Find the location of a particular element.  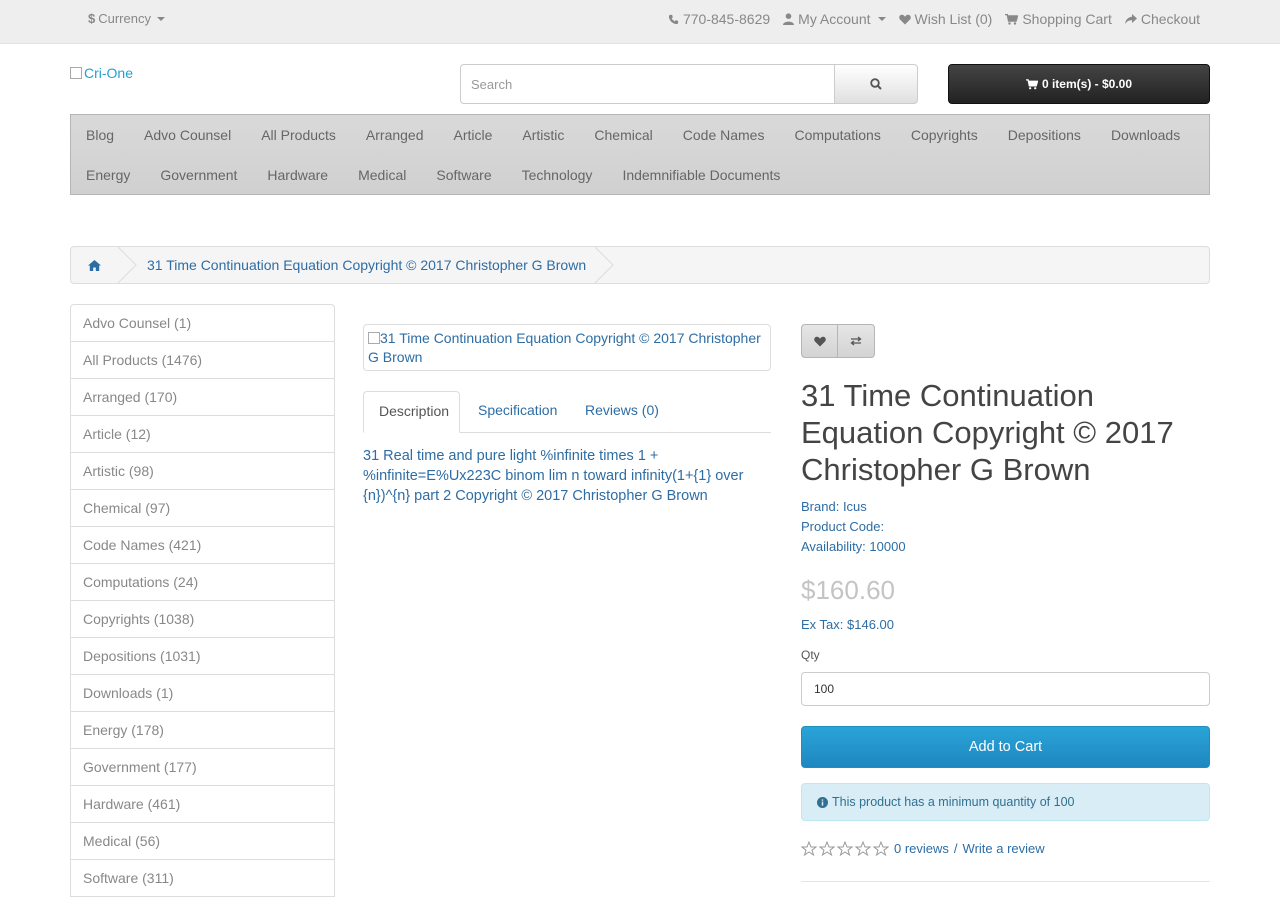

search-button is located at coordinates (876, 84).